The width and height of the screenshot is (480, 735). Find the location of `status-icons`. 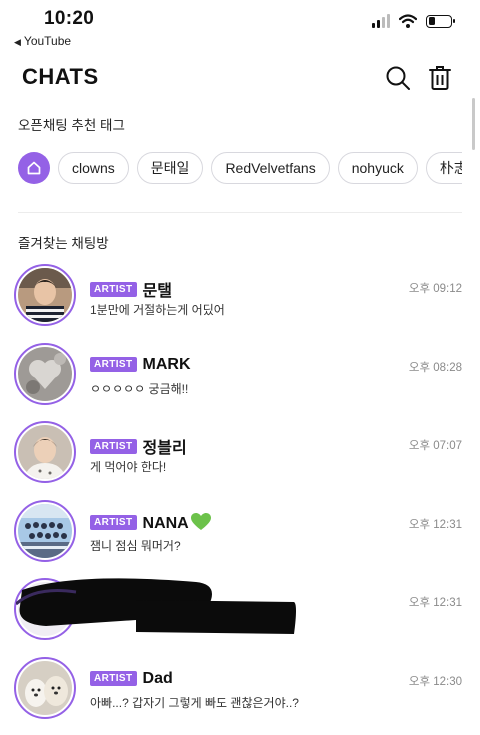

status-icons is located at coordinates (412, 21).